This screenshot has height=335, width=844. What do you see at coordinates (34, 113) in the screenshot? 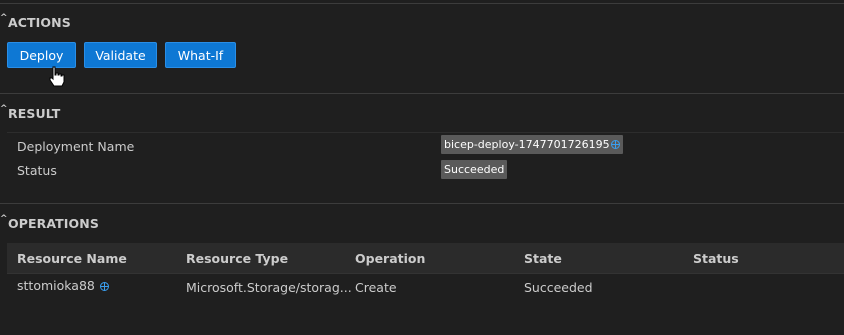
I see `result-title: RESULT` at bounding box center [34, 113].